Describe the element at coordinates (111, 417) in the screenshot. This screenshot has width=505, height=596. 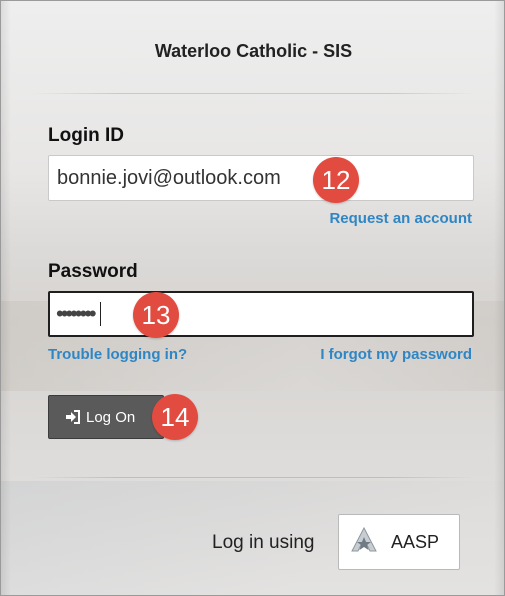
I see `log-on-label: Log On` at that location.